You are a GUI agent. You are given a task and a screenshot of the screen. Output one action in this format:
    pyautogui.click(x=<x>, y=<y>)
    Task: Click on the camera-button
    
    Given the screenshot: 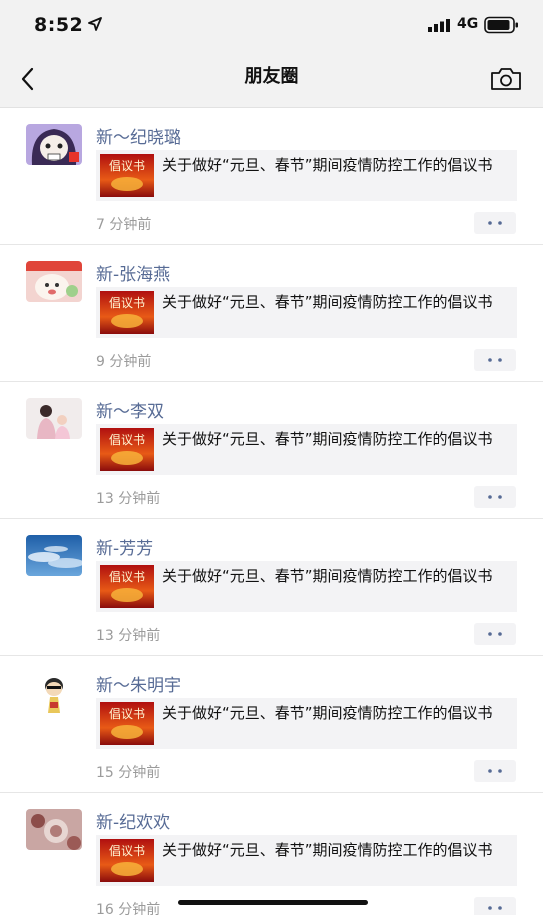 What is the action you would take?
    pyautogui.click(x=506, y=79)
    